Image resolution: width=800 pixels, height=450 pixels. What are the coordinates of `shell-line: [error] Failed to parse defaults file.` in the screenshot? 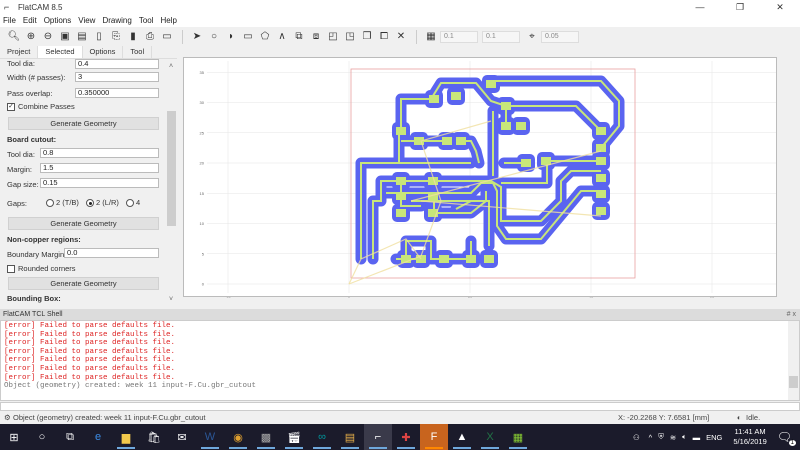 It's located at (90, 334).